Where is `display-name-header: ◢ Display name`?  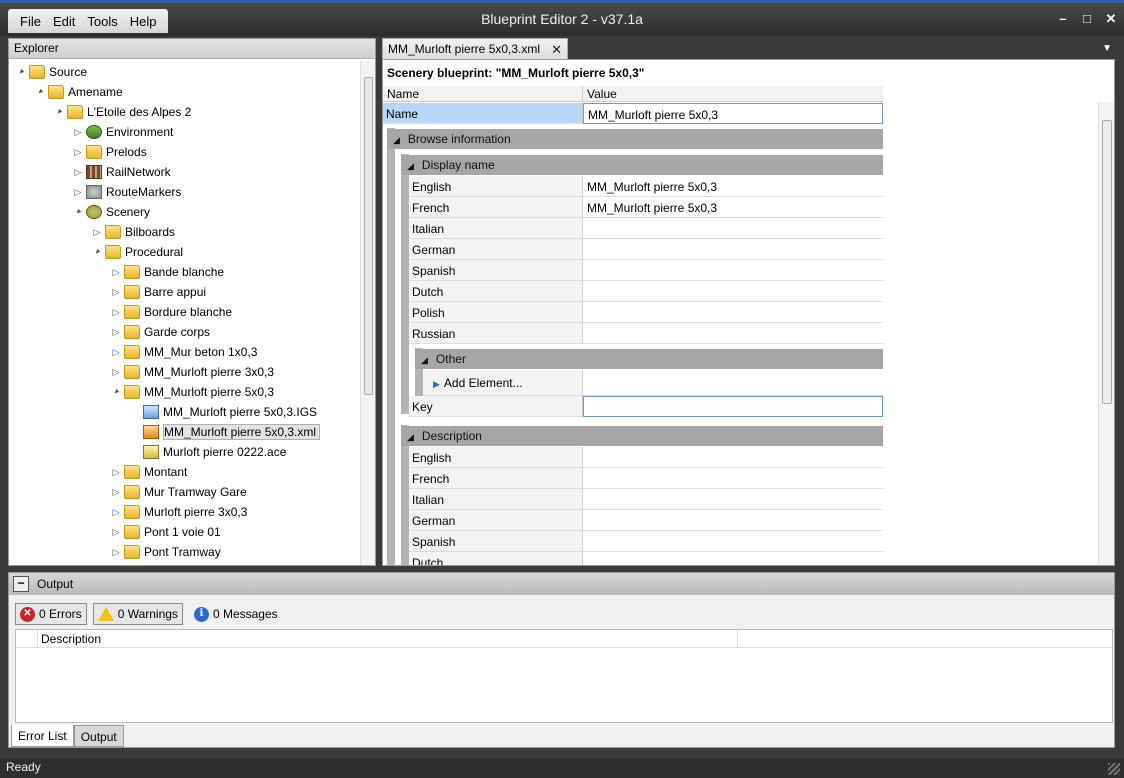 display-name-header: ◢ Display name is located at coordinates (642, 165).